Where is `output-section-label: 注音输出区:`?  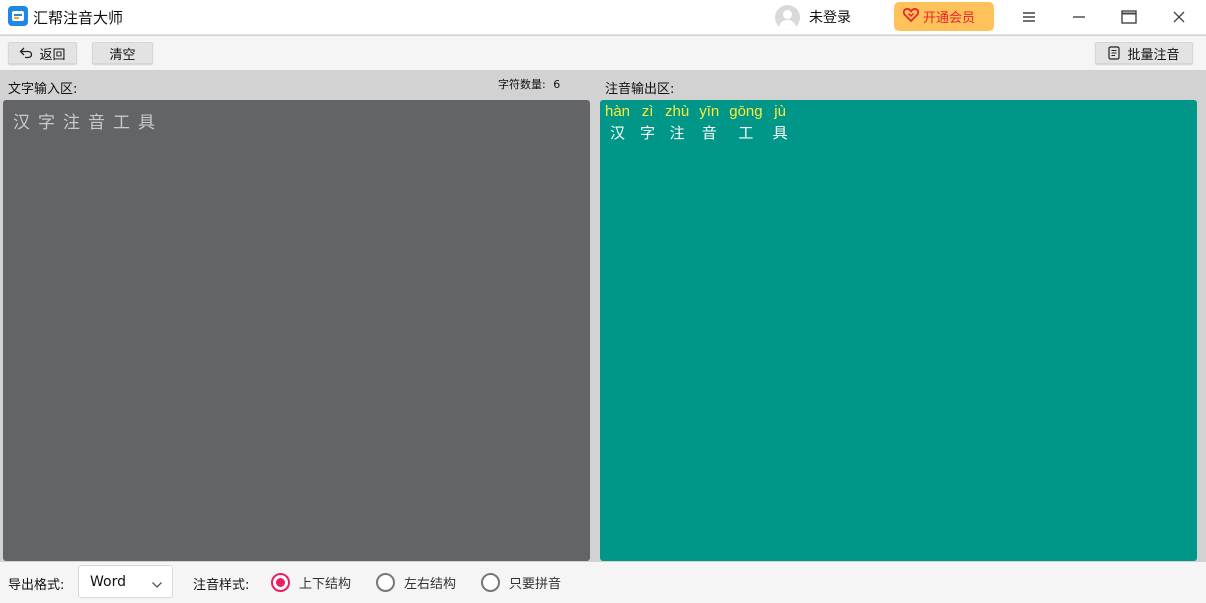
output-section-label: 注音输出区: is located at coordinates (640, 89).